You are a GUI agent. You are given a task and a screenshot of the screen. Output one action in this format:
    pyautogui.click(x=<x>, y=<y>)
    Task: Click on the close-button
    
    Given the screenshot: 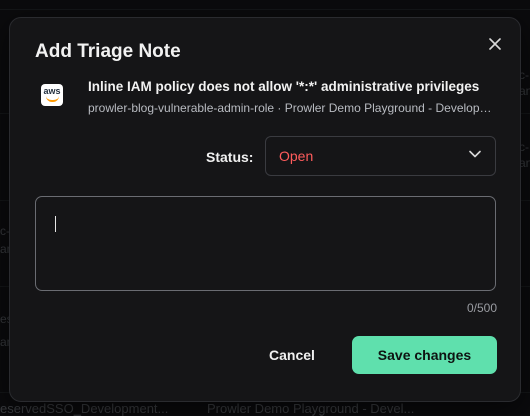 What is the action you would take?
    pyautogui.click(x=495, y=44)
    